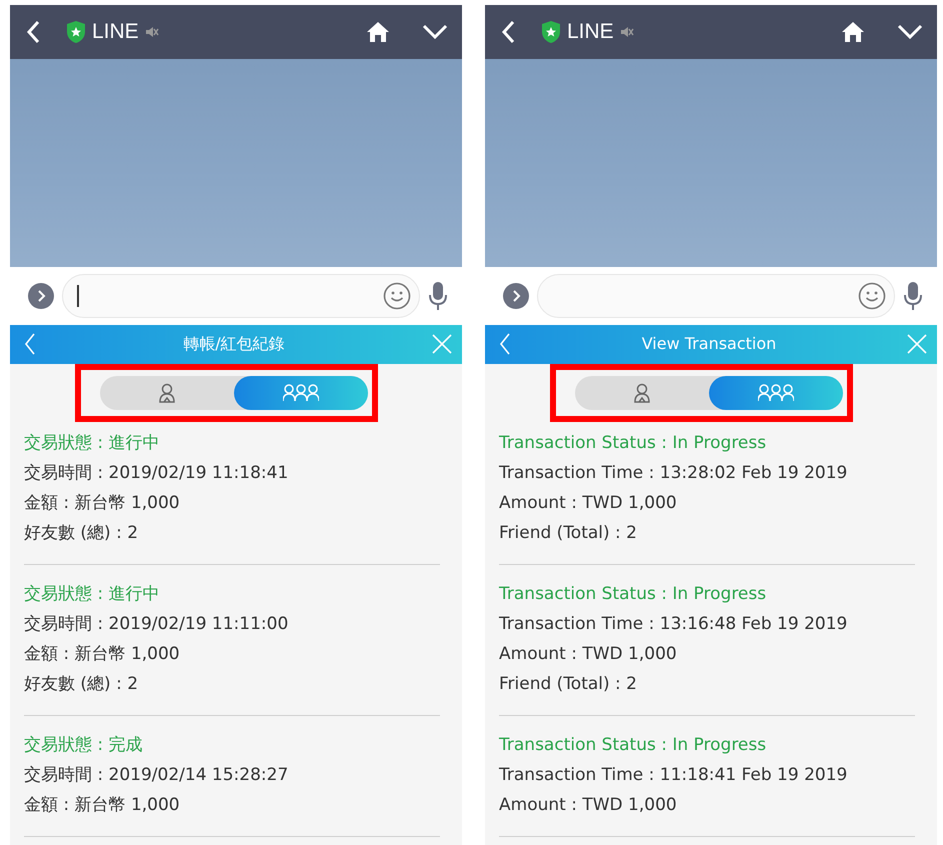 The image size is (943, 845). Describe the element at coordinates (84, 745) in the screenshot. I see `transaction-status: 交易狀態 : 完成` at that location.